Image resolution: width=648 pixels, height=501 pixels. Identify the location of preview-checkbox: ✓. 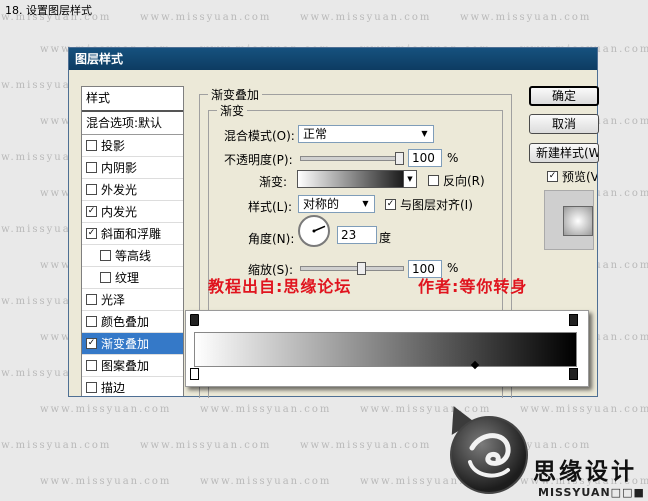
(552, 176).